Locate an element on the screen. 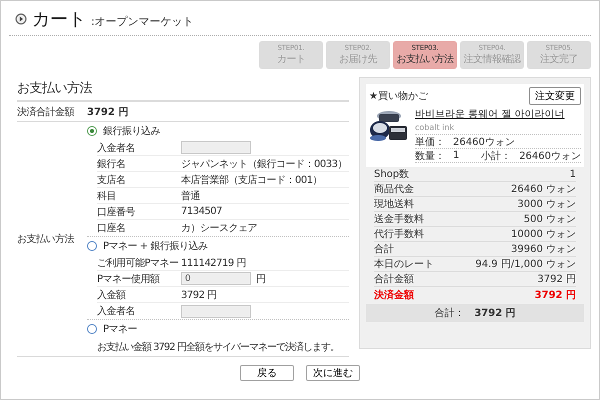 Image resolution: width=600 pixels, height=400 pixels. summary-label: 本日のレート is located at coordinates (404, 264).